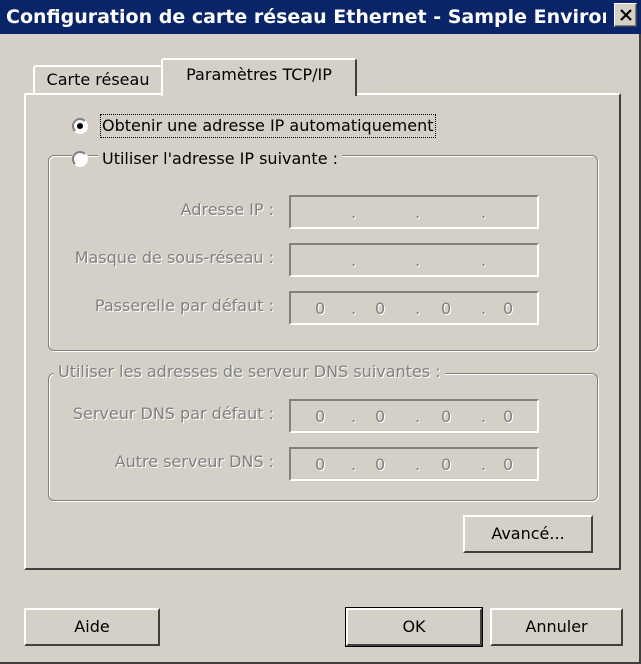  I want to click on help-button: Aide, so click(92, 627).